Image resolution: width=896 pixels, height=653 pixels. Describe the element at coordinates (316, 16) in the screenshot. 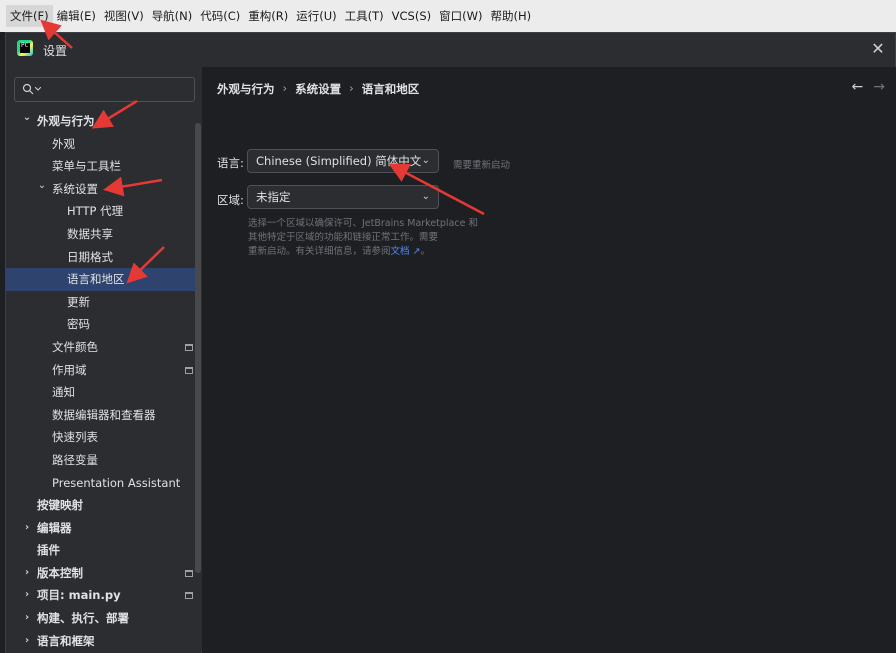

I see `menu-item: 运行(U)` at that location.